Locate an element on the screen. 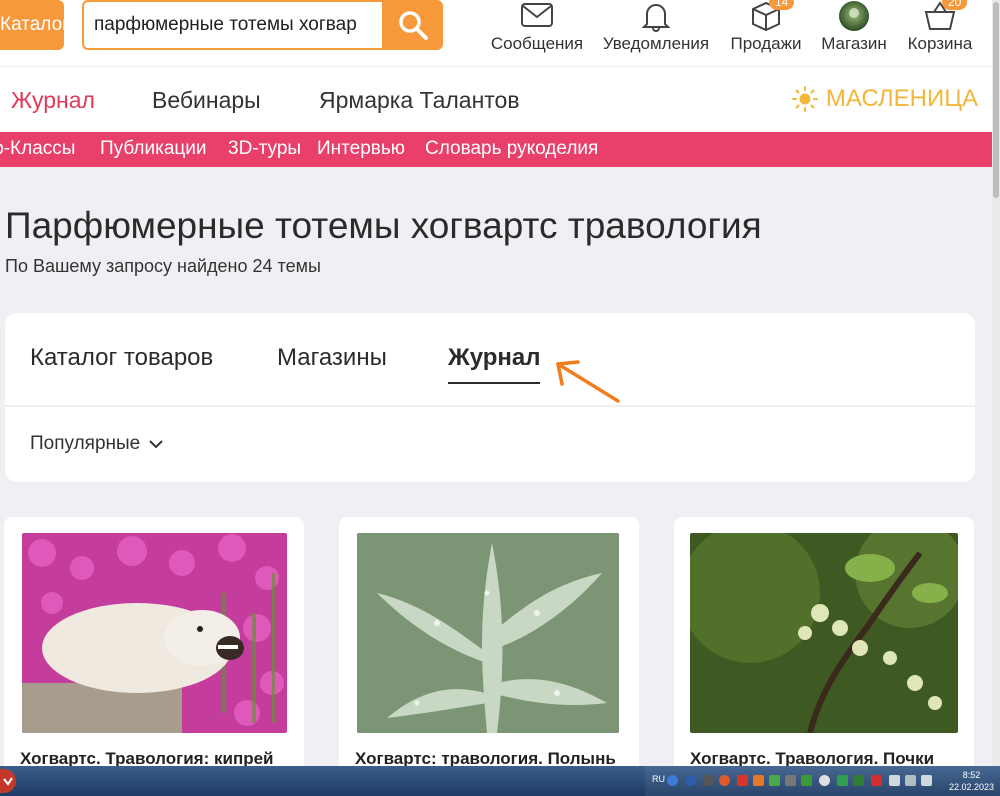 This screenshot has width=1000, height=796. result-count: По Вашему запросу найдено 24 темы is located at coordinates (163, 266).